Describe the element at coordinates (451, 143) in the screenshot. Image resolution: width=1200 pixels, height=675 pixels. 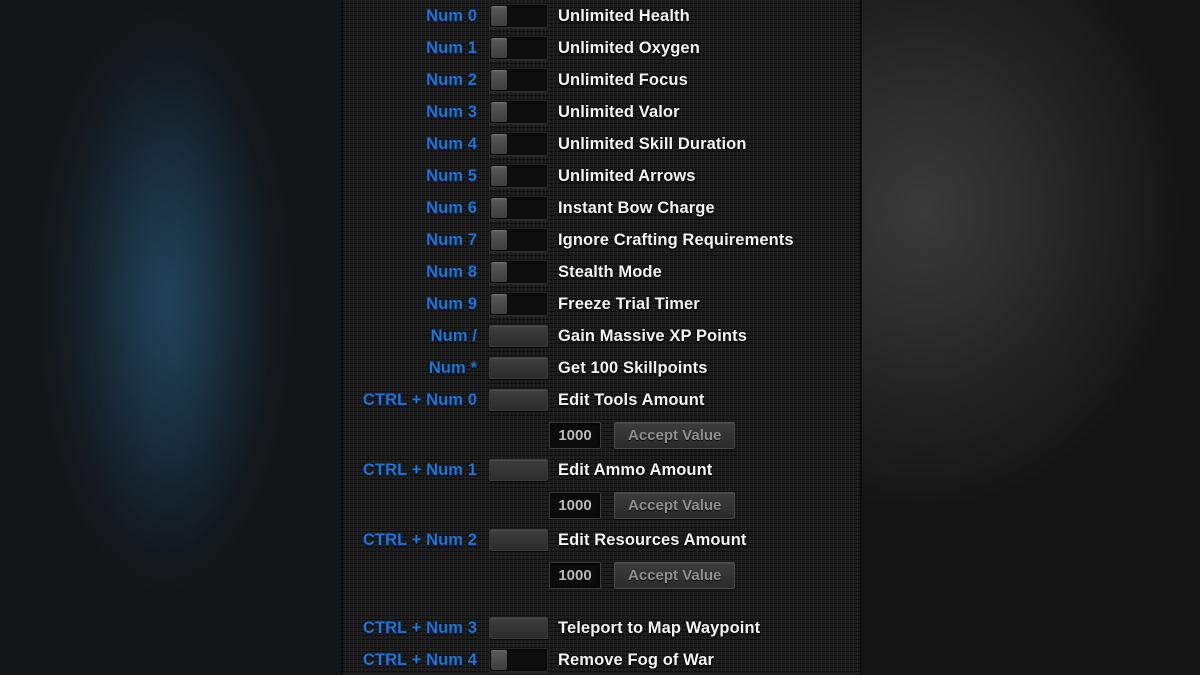
I see `hotkey-label: Num 4` at that location.